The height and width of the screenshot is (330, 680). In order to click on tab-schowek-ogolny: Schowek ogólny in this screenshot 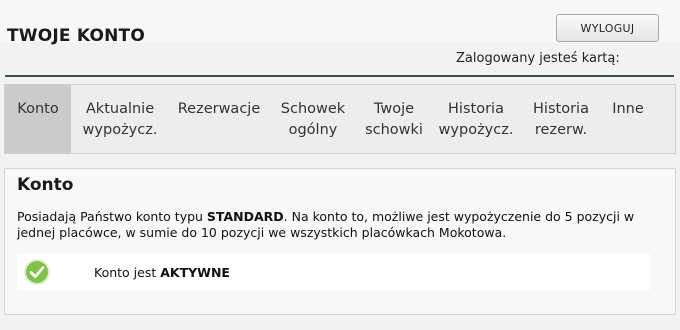, I will do `click(313, 119)`.